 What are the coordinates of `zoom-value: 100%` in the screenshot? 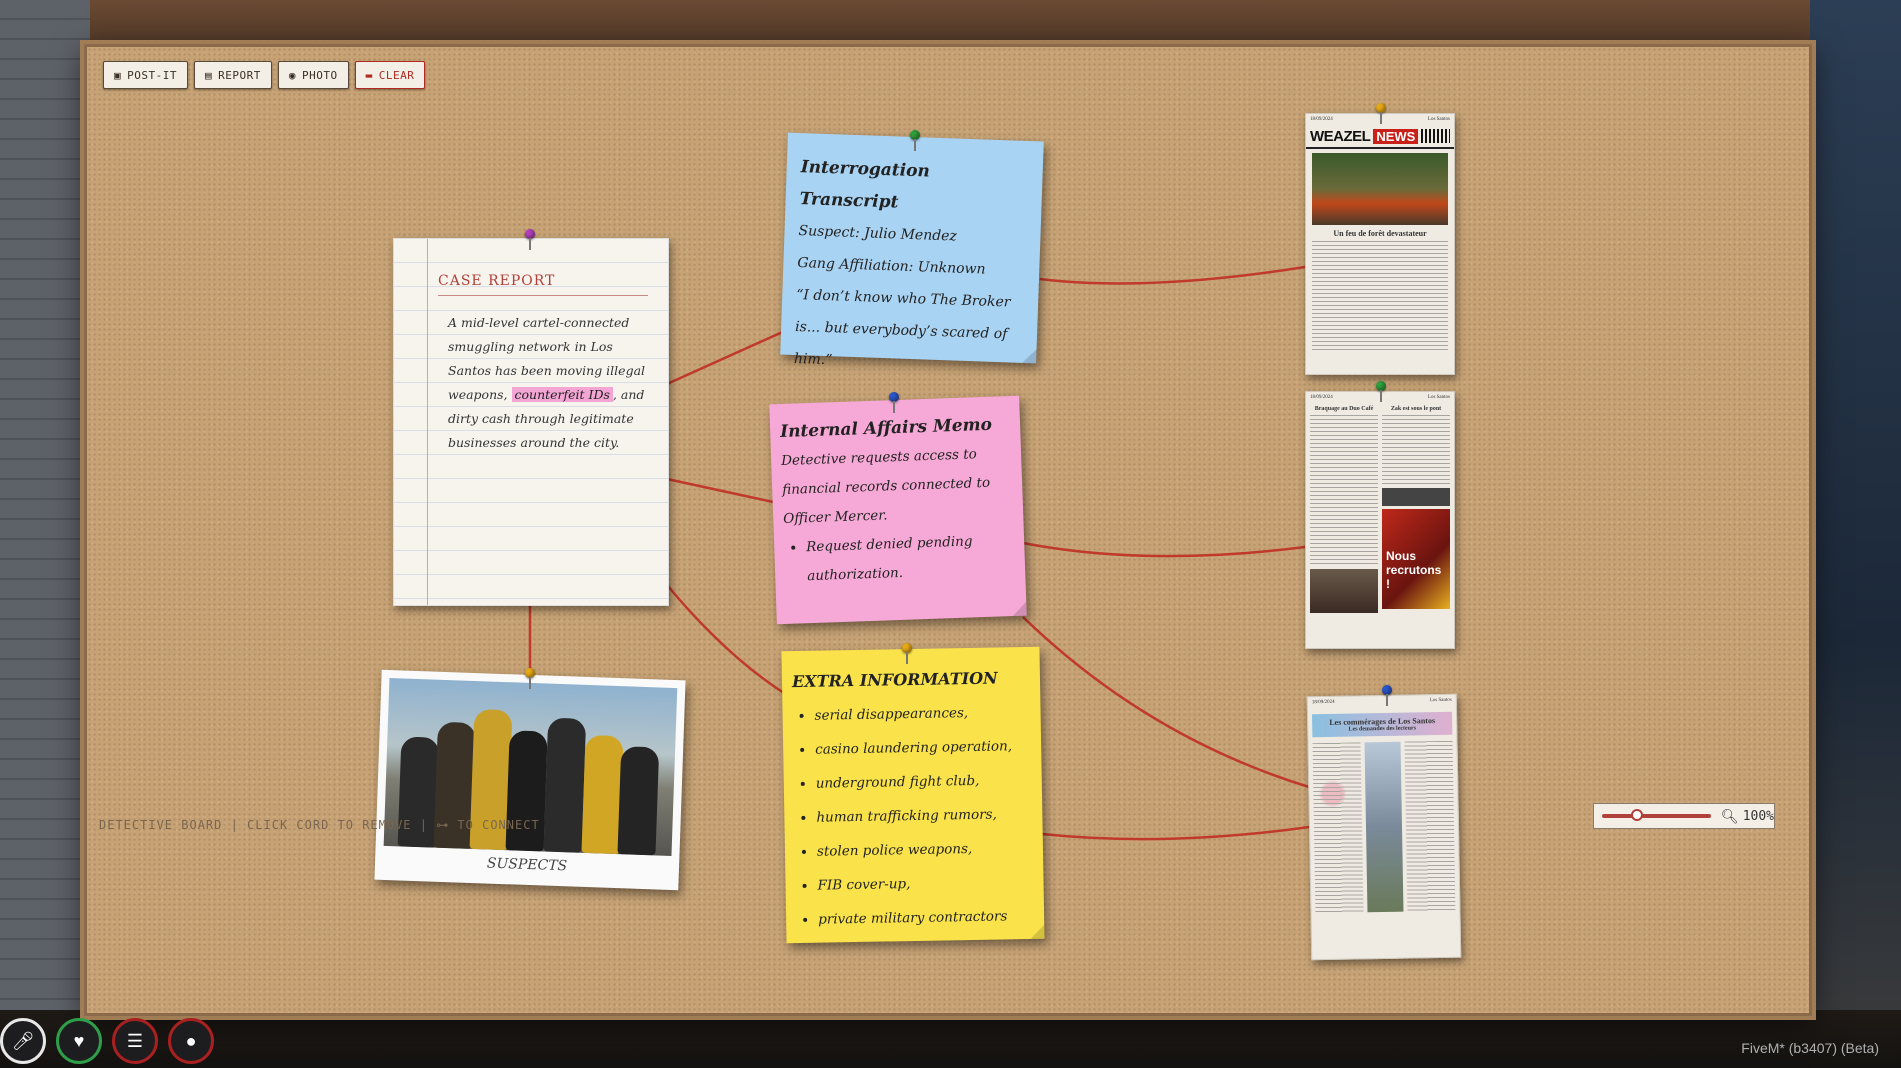 It's located at (1758, 816).